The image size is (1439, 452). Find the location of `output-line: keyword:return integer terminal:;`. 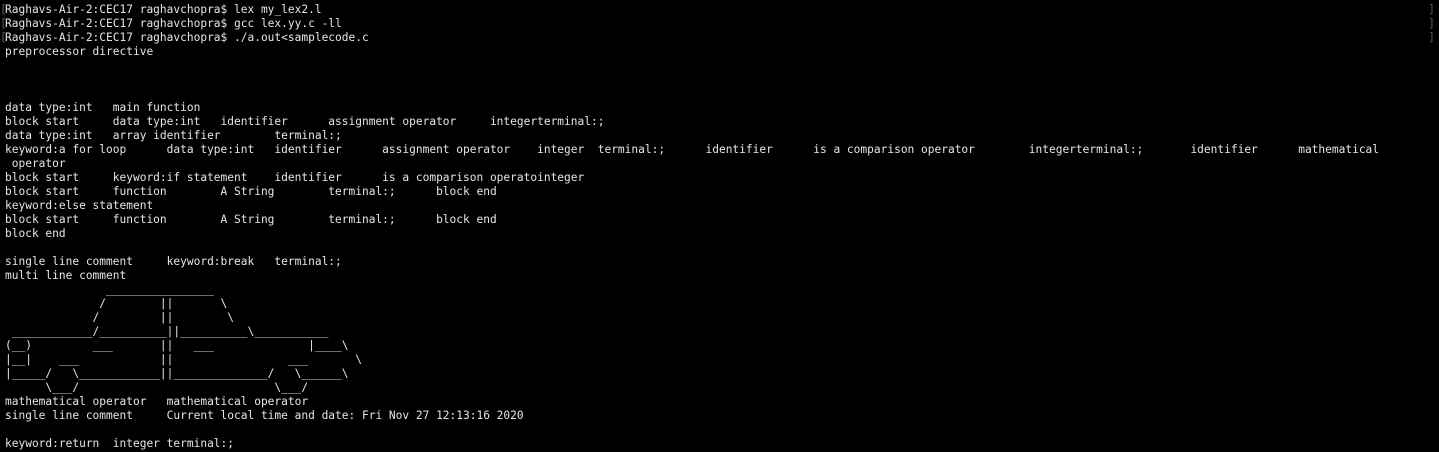

output-line: keyword:return integer terminal:; is located at coordinates (120, 443).